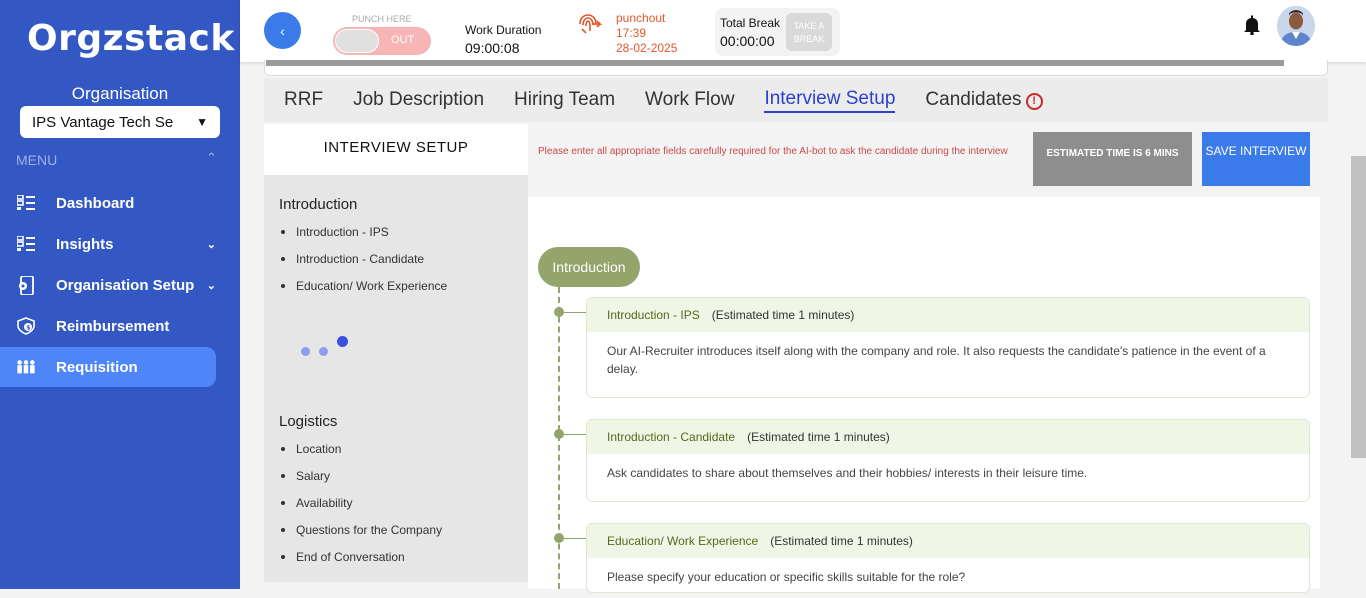 This screenshot has width=1366, height=598. I want to click on chevron-left-icon: ‹, so click(282, 30).